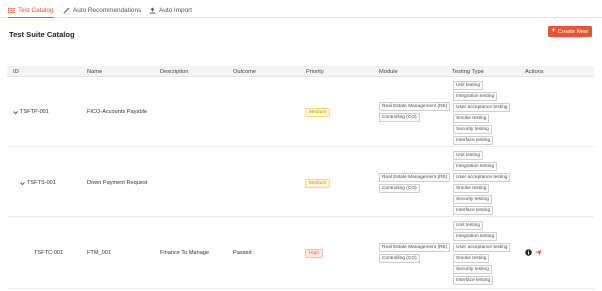 The width and height of the screenshot is (602, 291). What do you see at coordinates (36, 10) in the screenshot?
I see `tab-label: Test Catalog` at bounding box center [36, 10].